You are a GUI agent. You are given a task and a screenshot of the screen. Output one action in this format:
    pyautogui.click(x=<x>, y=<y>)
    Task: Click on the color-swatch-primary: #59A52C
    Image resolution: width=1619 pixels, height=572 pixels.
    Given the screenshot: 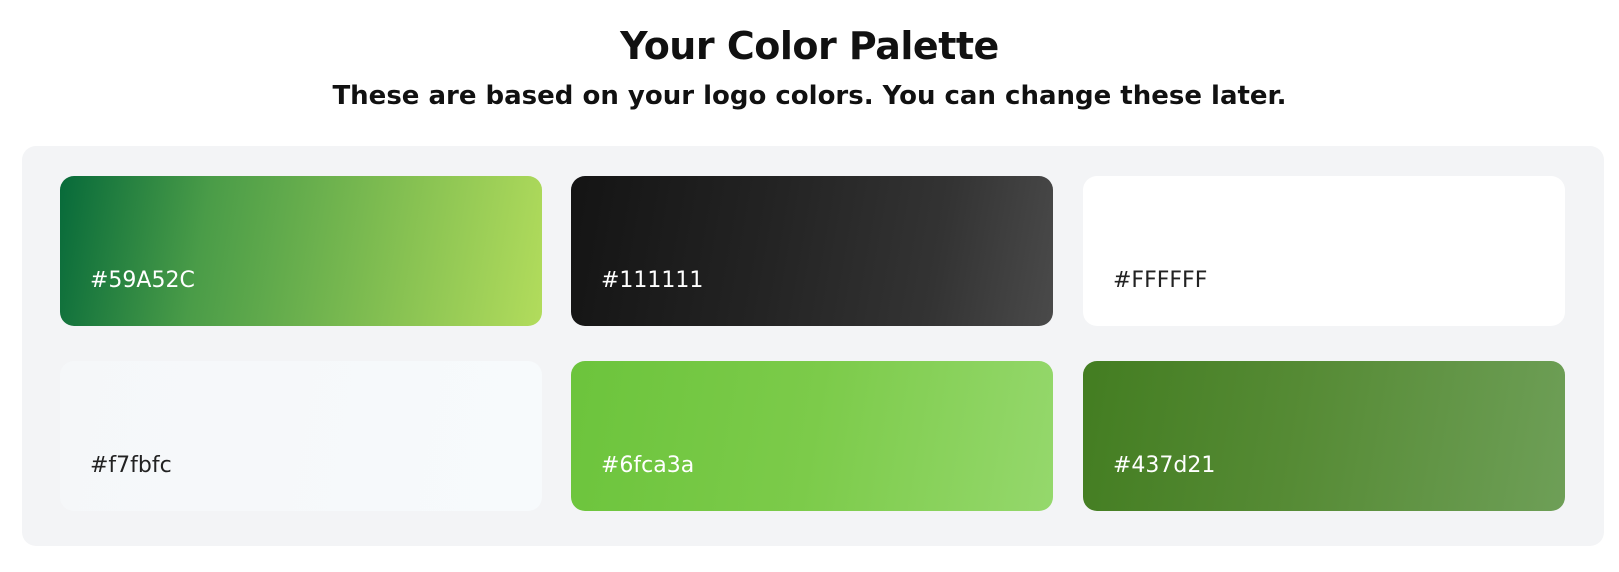 What is the action you would take?
    pyautogui.click(x=301, y=251)
    